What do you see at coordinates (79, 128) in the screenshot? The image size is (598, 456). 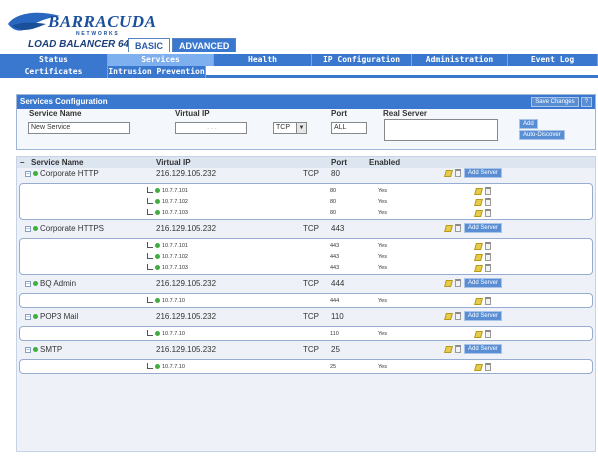 I see `service-name-input: New Service` at bounding box center [79, 128].